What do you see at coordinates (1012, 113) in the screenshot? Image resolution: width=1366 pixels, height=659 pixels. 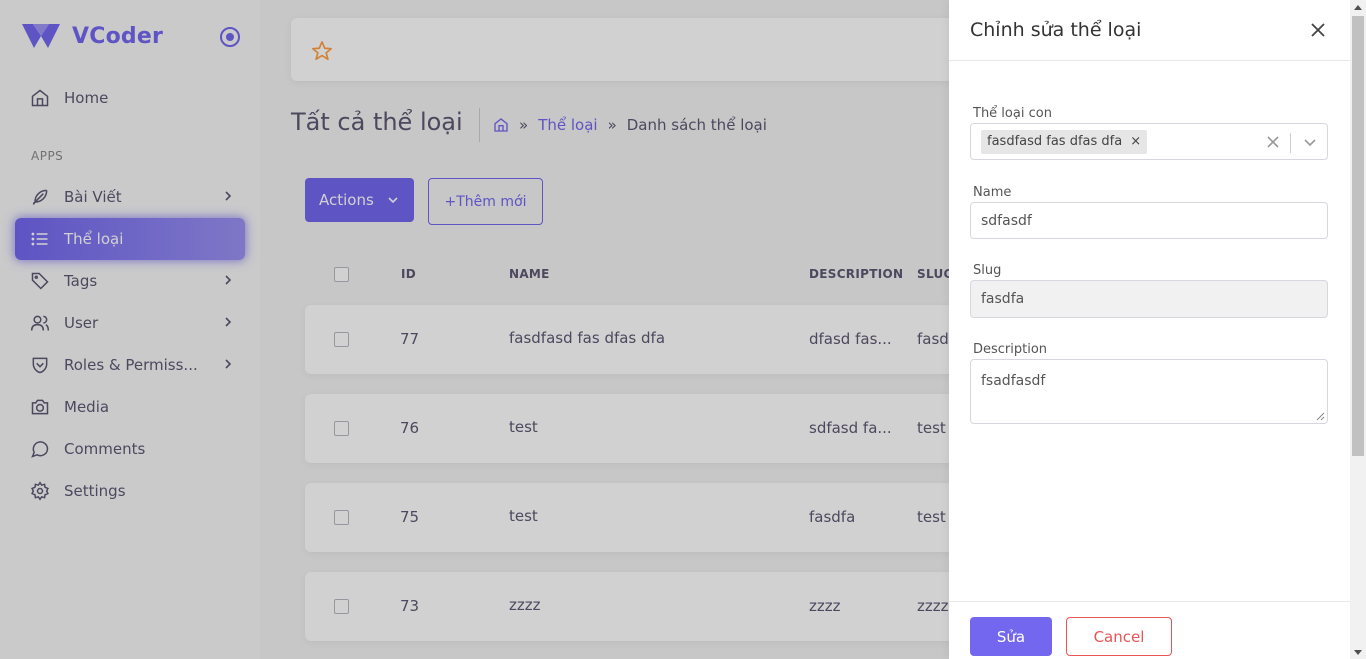 I see `sub-category-label: Thể loại con` at bounding box center [1012, 113].